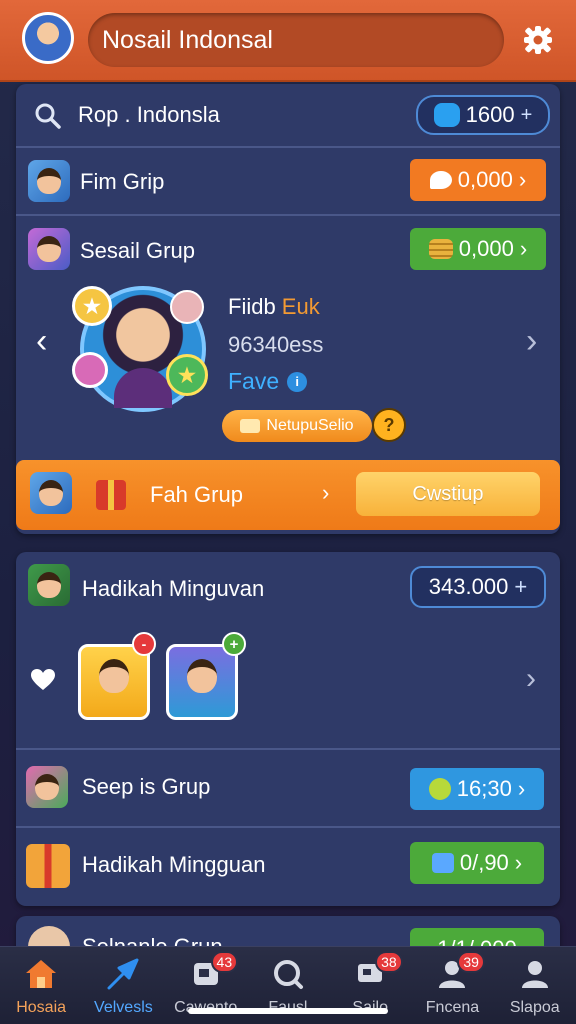  What do you see at coordinates (144, 644) in the screenshot?
I see `remove-badge-icon: -` at bounding box center [144, 644].